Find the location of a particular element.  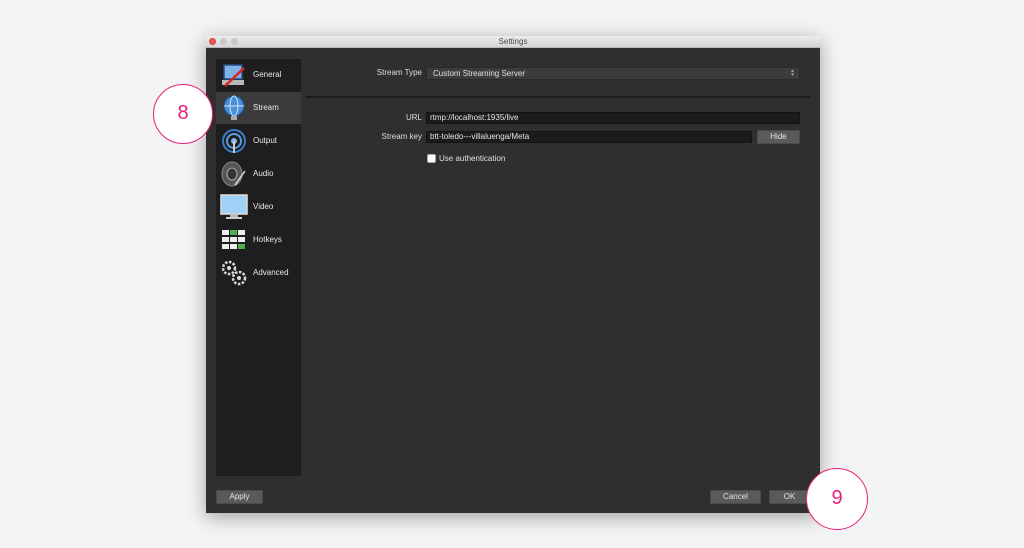

stream-globe-icon is located at coordinates (234, 107).